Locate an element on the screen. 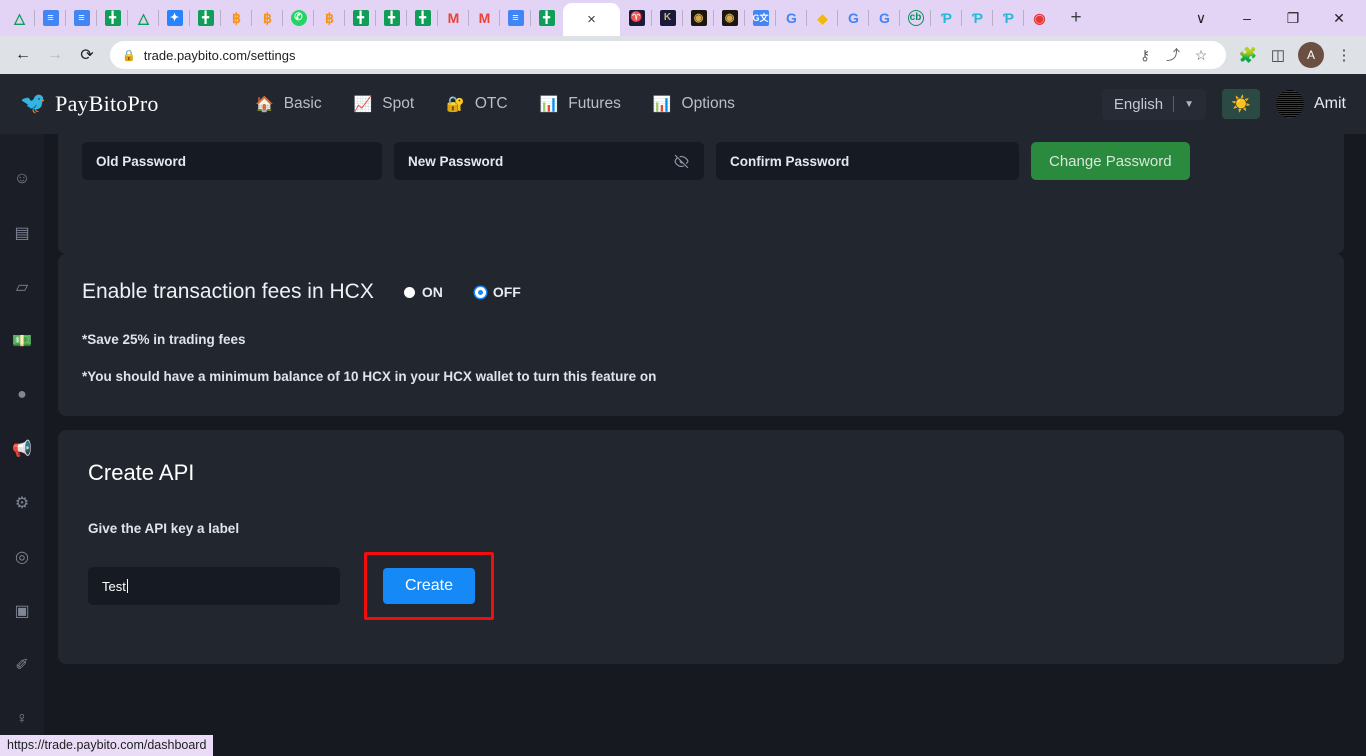 This screenshot has width=1366, height=756. nav-spot-icon: 📈 is located at coordinates (363, 104).